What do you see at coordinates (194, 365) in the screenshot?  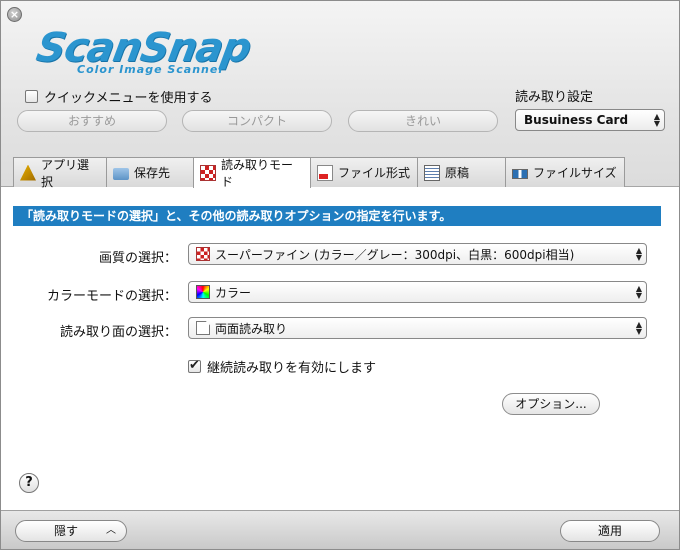 I see `continuous-scan-checkbox-box` at bounding box center [194, 365].